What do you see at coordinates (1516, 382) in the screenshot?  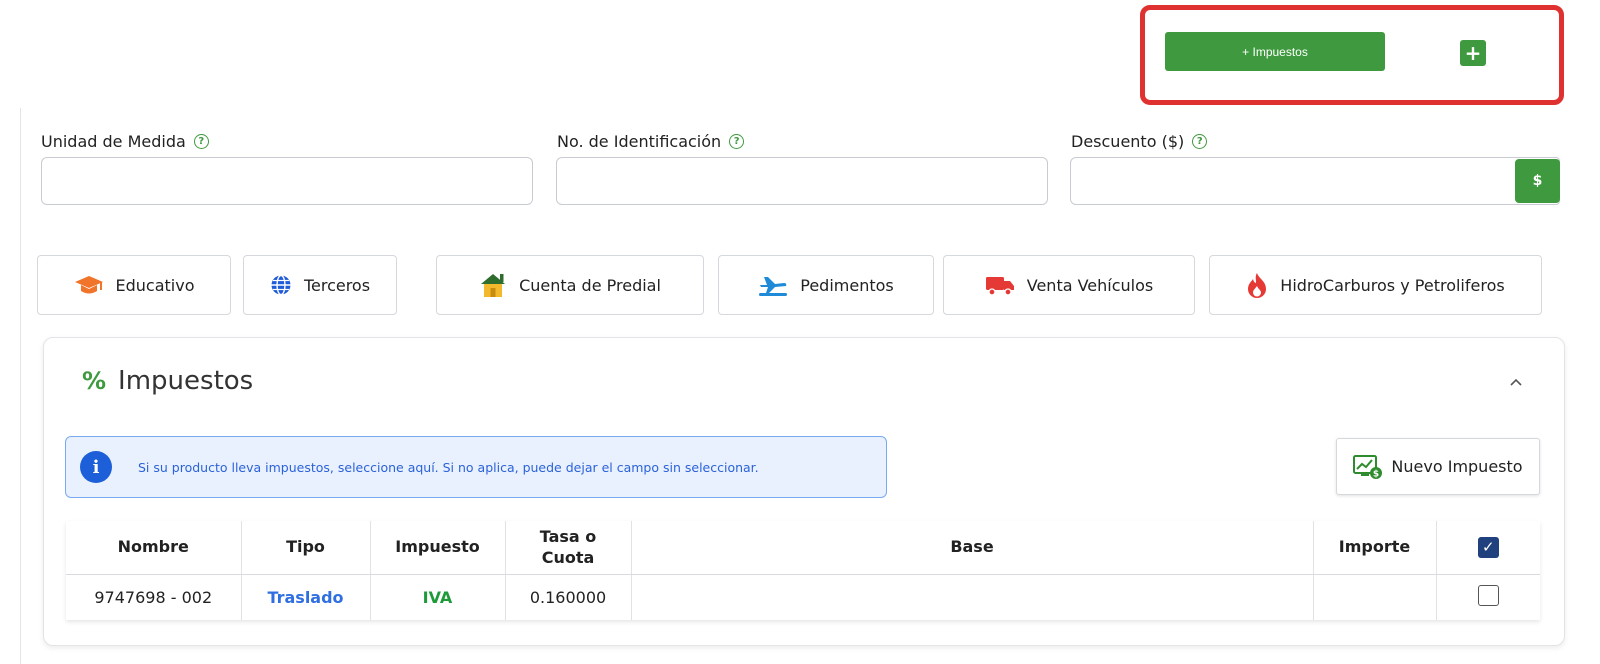 I see `chevron-up-icon` at bounding box center [1516, 382].